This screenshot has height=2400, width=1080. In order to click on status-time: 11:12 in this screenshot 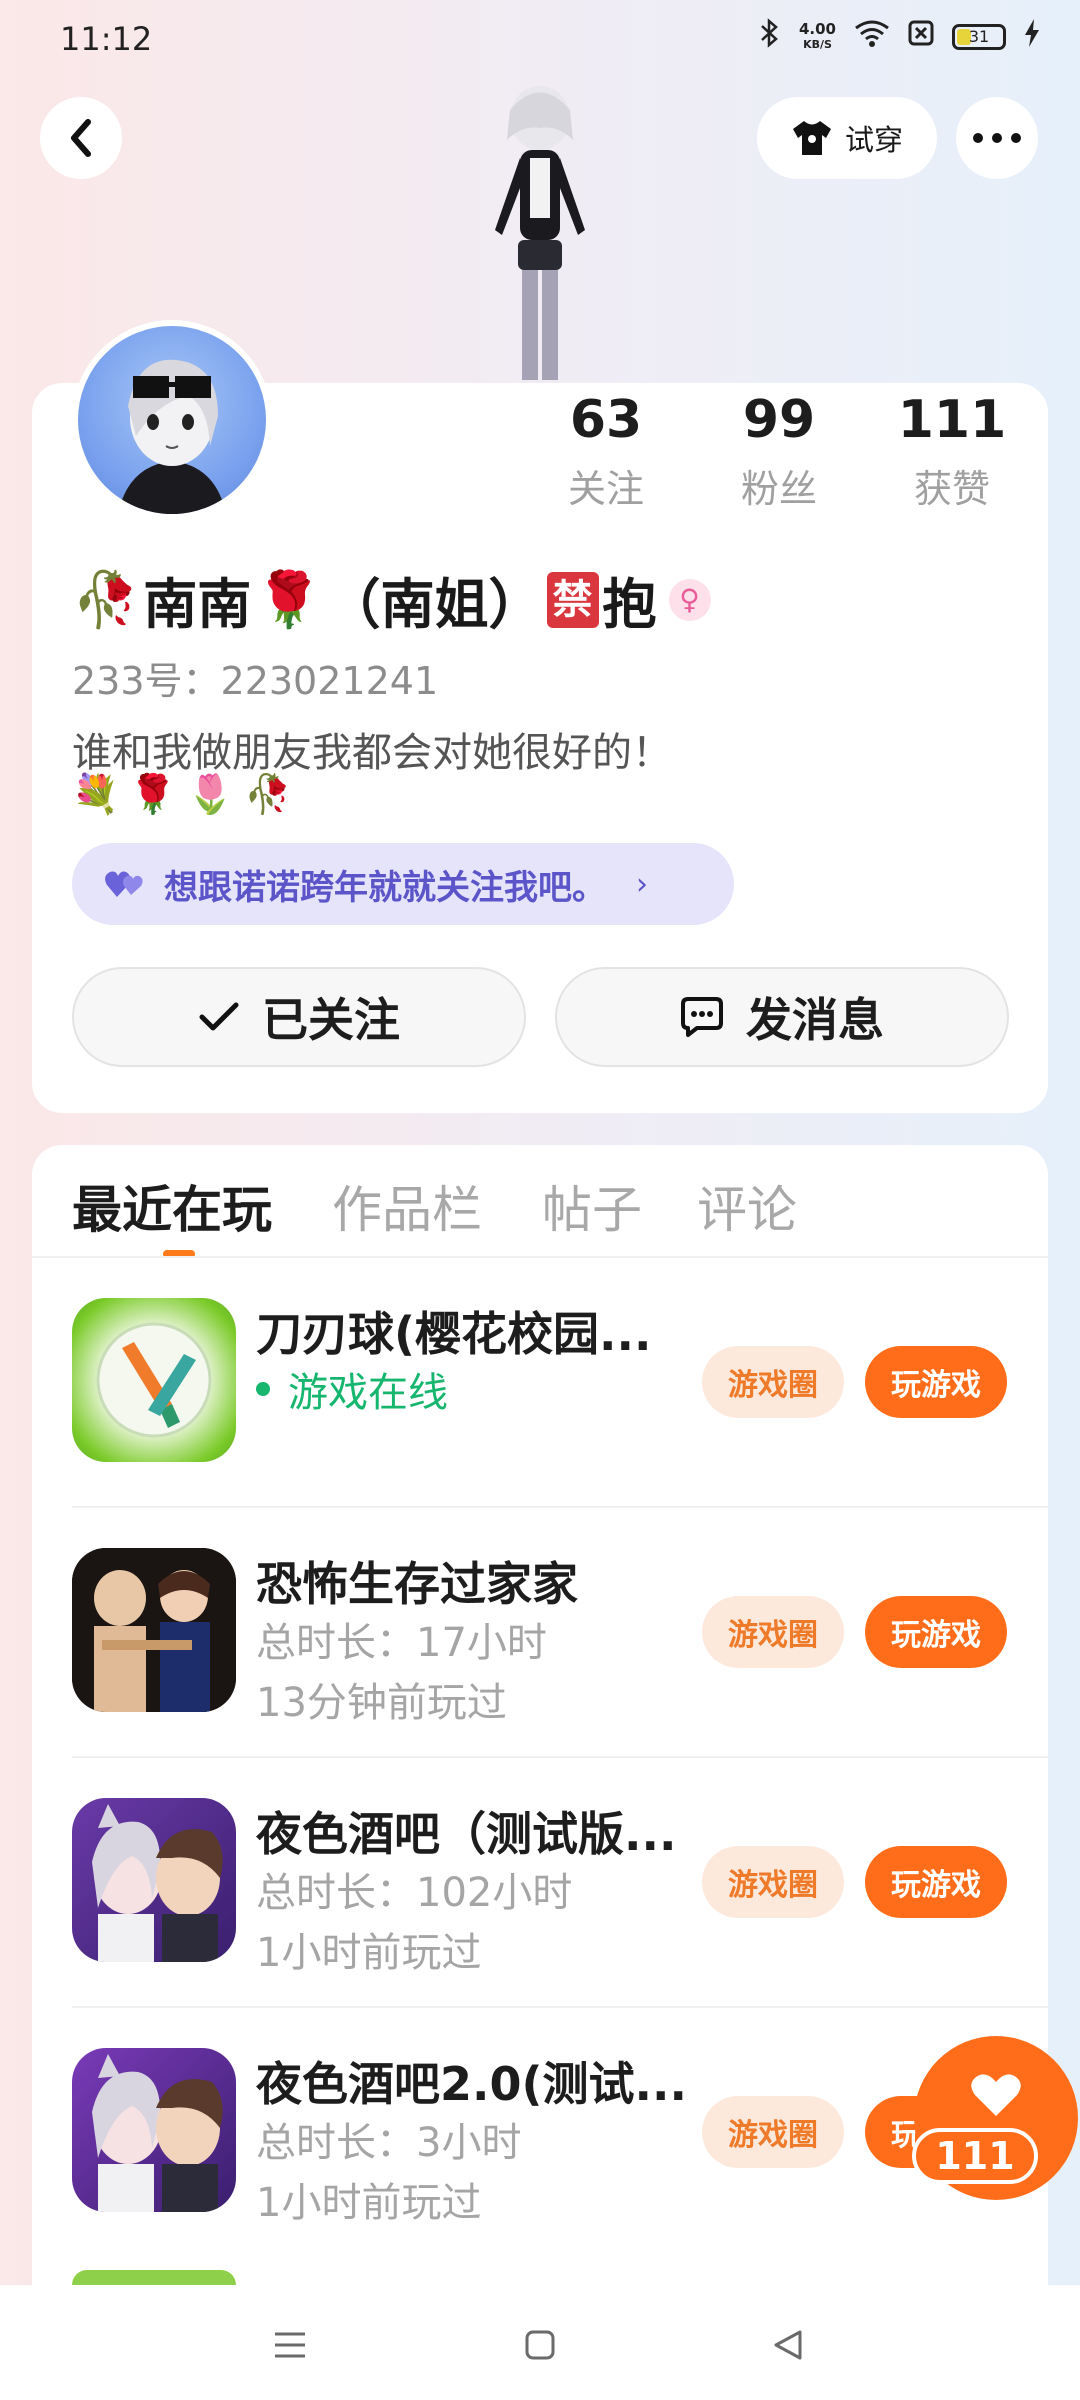, I will do `click(106, 39)`.